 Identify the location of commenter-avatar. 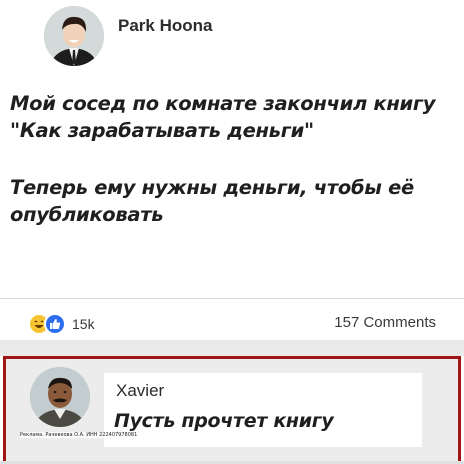
(60, 397).